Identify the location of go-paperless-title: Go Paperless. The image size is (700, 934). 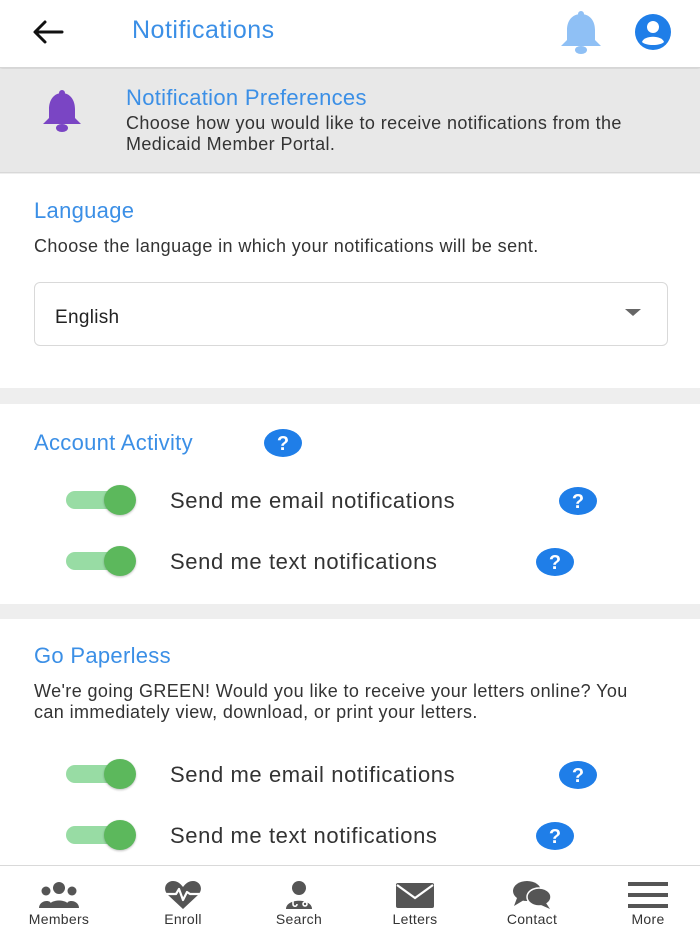
(102, 655).